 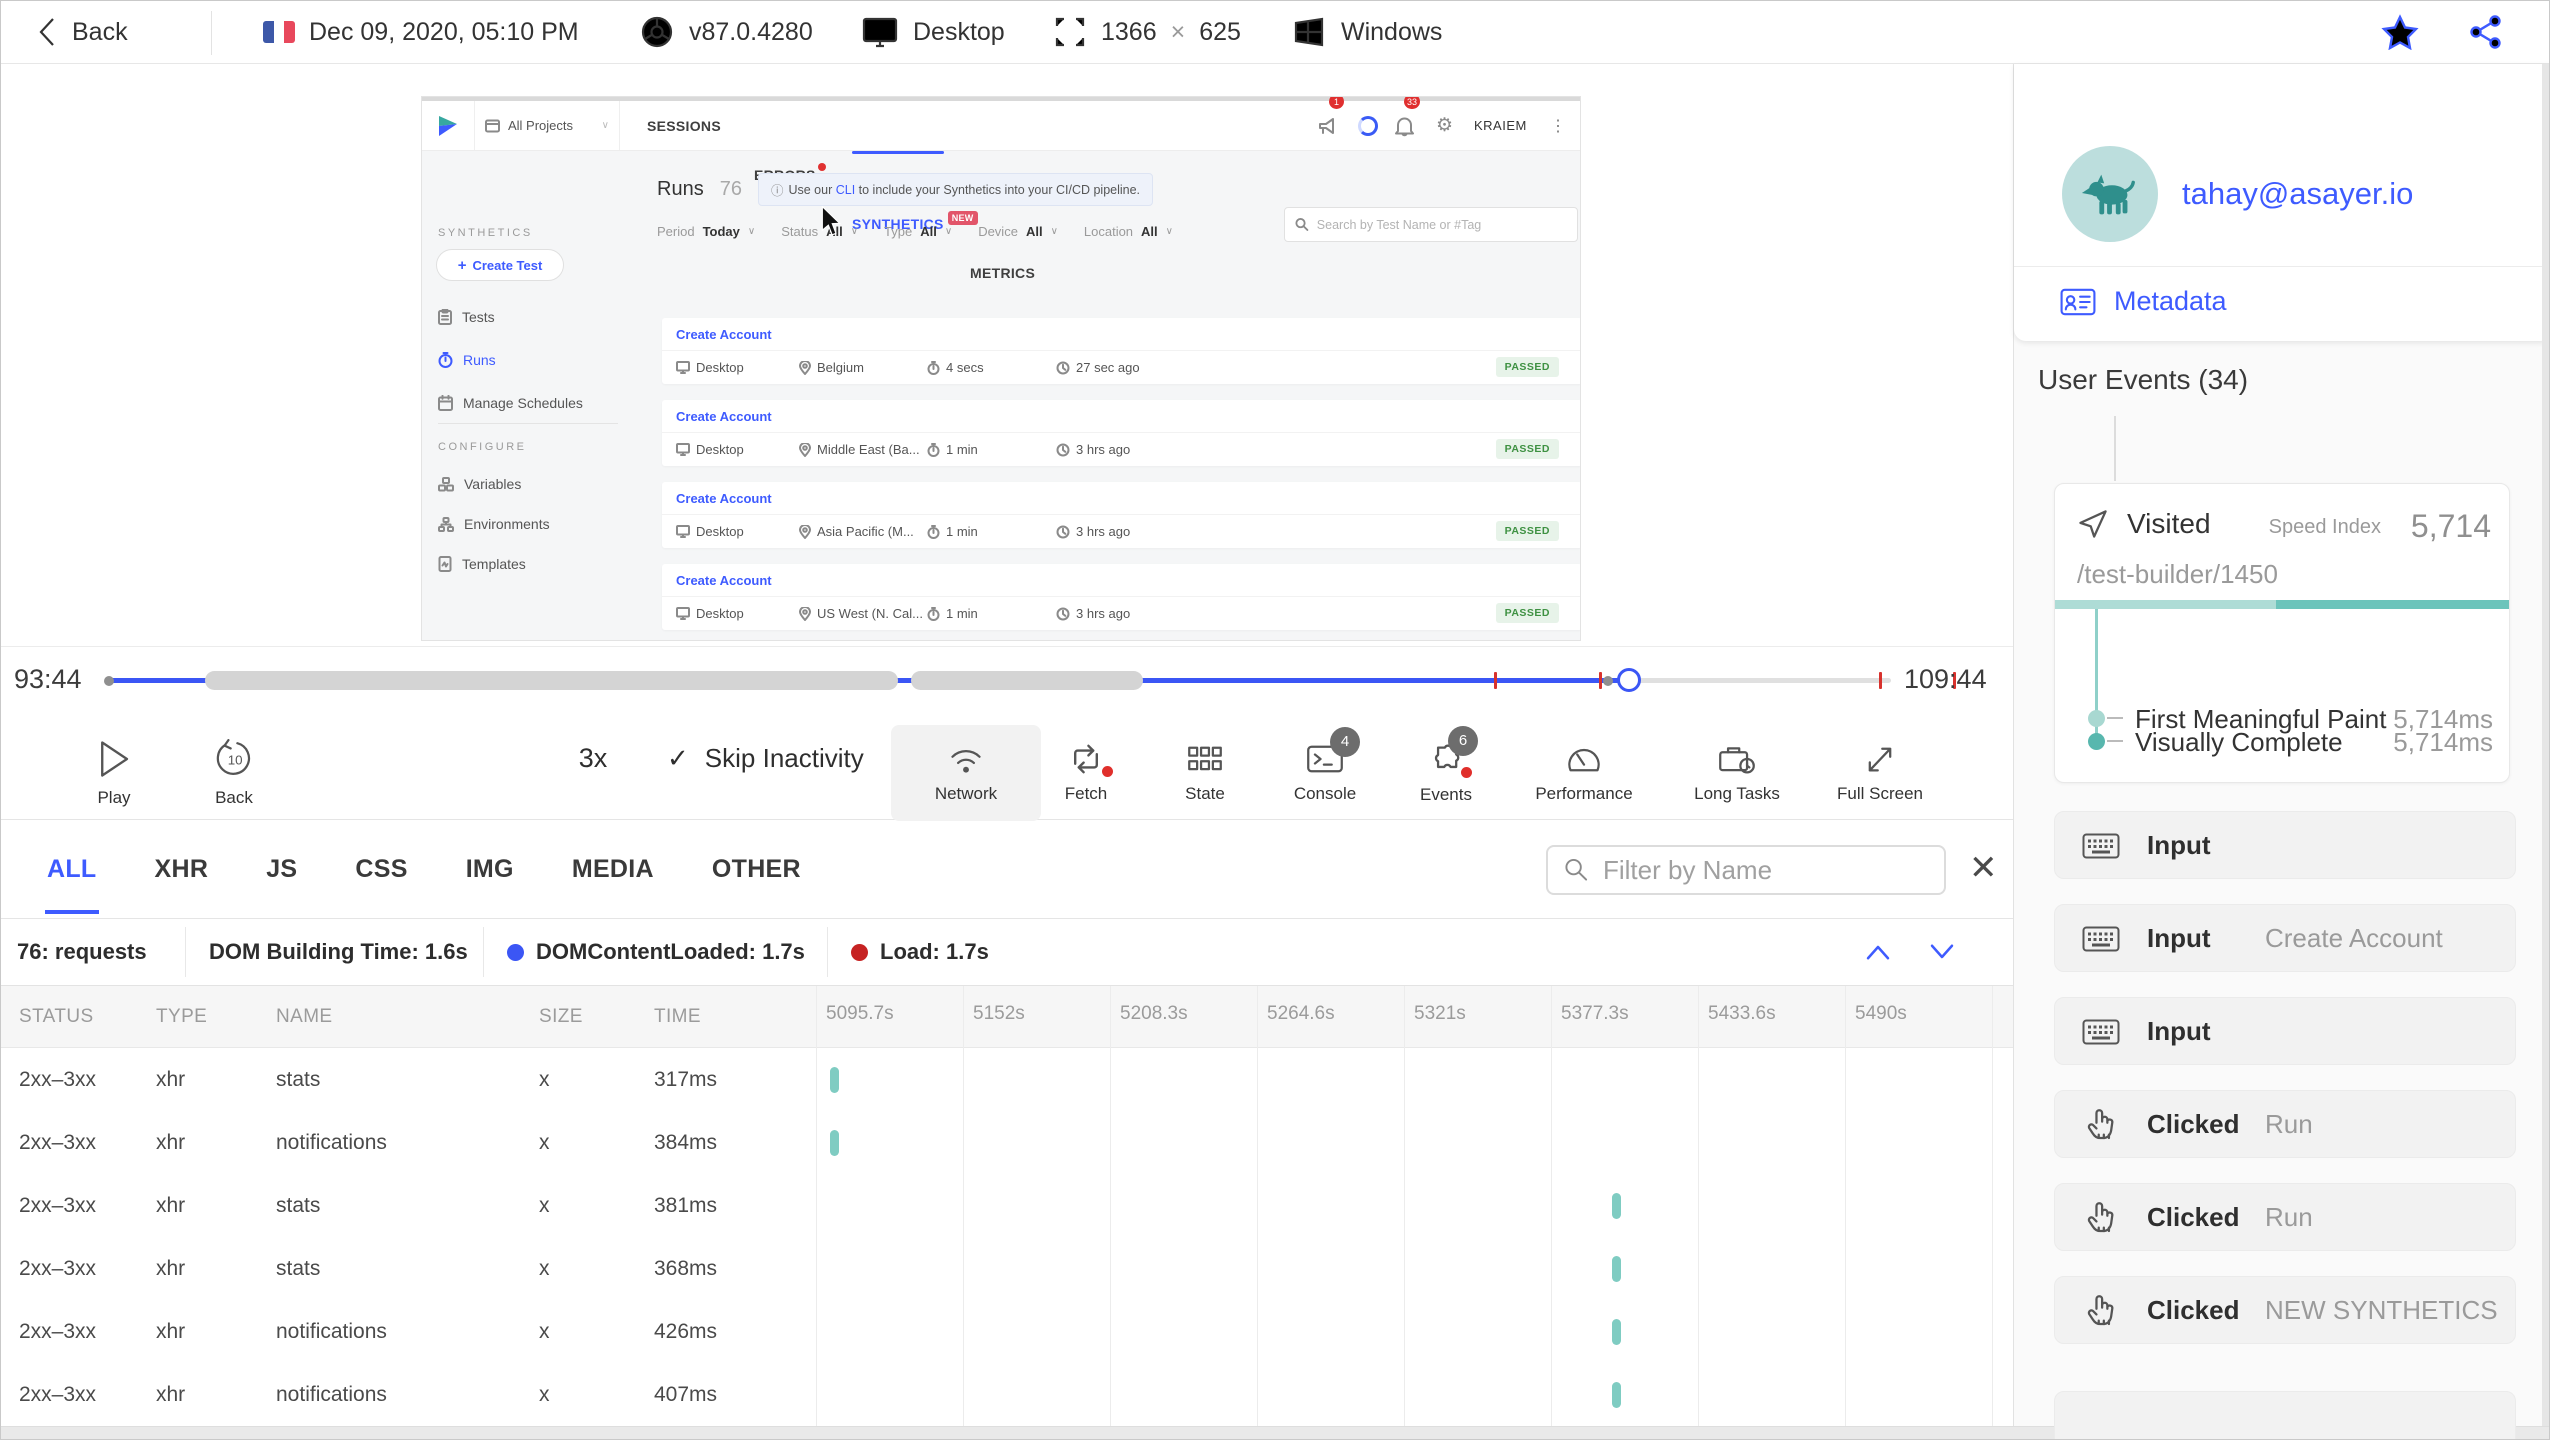 What do you see at coordinates (82, 32) in the screenshot?
I see `back-button: Back` at bounding box center [82, 32].